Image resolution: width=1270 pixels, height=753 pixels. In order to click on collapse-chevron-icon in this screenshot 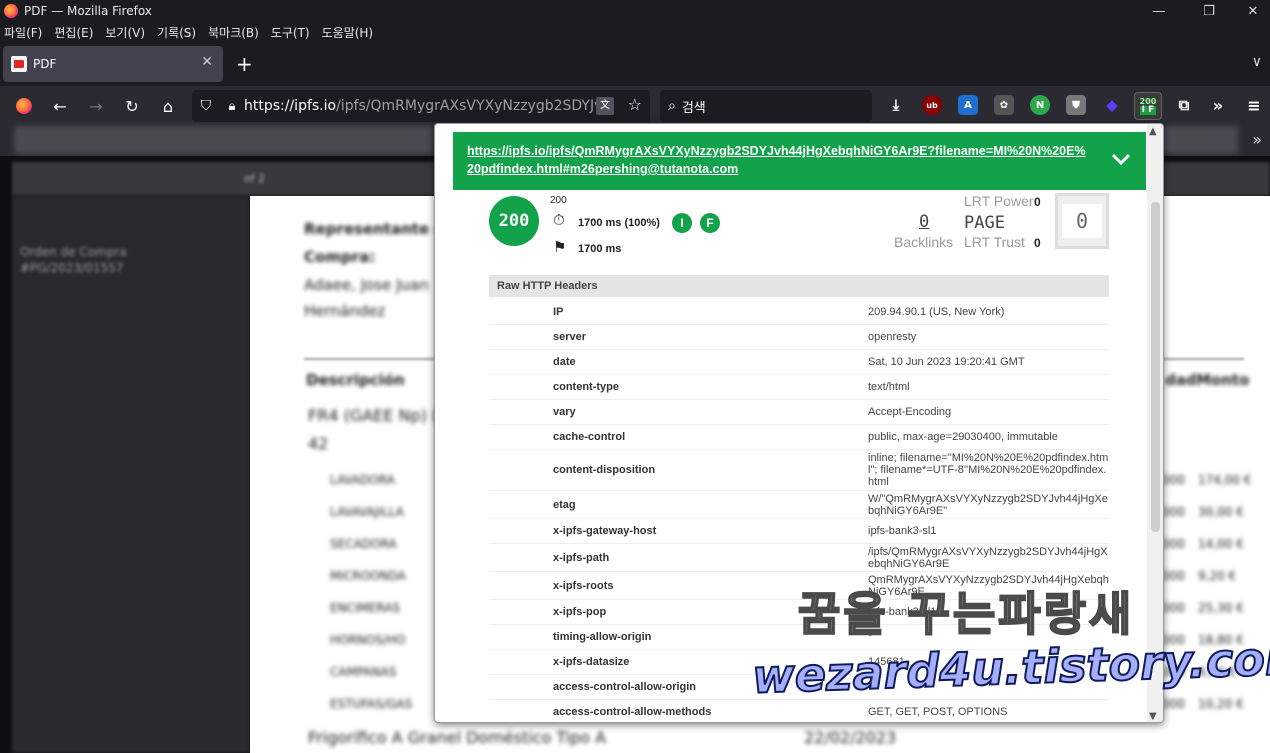, I will do `click(1121, 159)`.